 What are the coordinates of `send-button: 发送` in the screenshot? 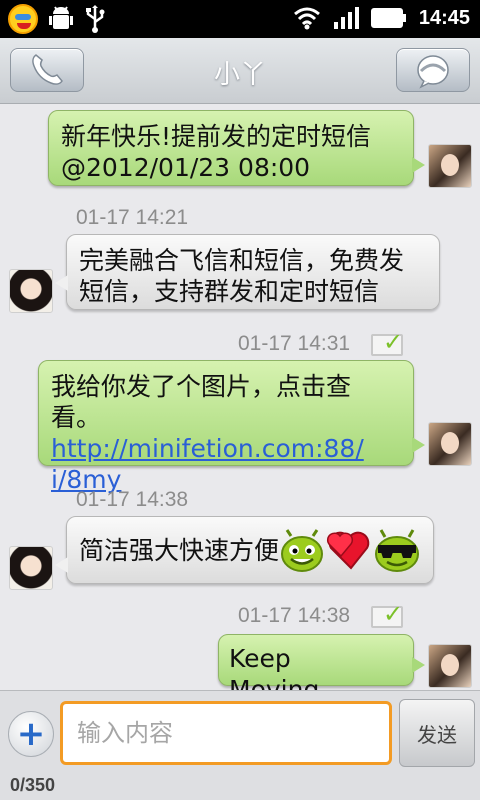 It's located at (437, 733).